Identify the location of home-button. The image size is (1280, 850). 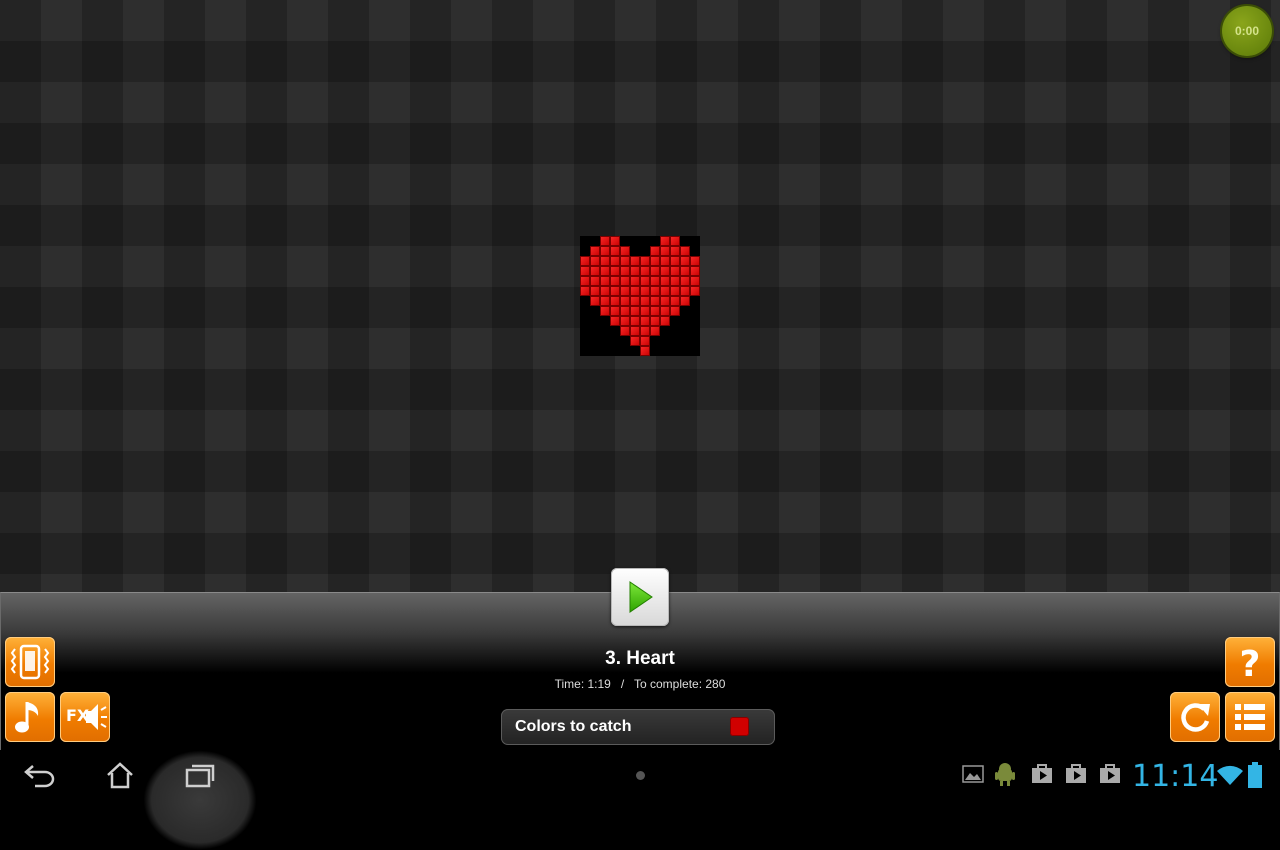
(120, 775).